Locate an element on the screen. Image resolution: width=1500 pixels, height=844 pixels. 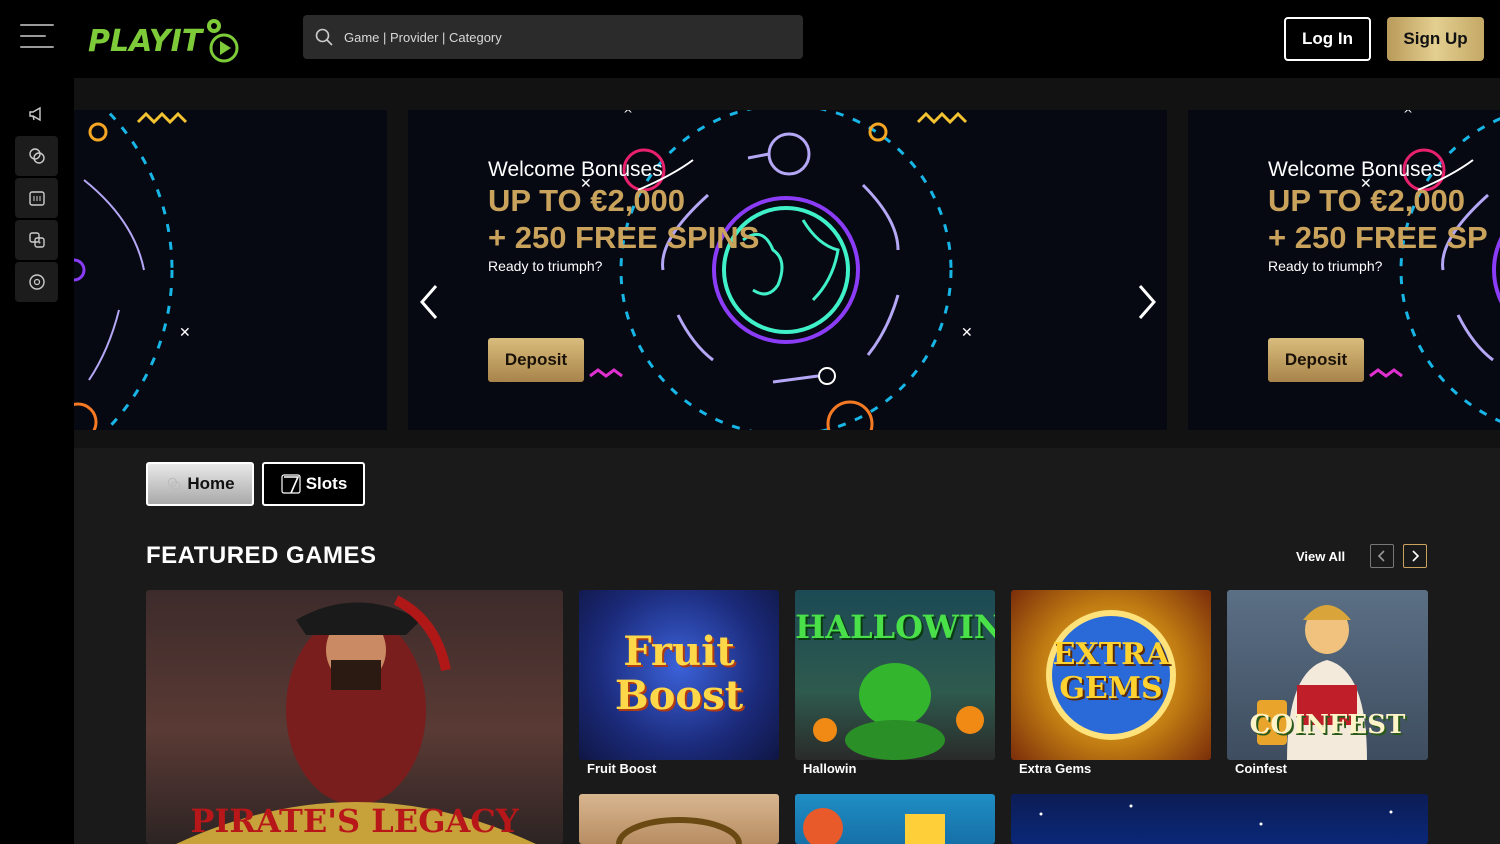
tab-slots: Slots is located at coordinates (313, 484).